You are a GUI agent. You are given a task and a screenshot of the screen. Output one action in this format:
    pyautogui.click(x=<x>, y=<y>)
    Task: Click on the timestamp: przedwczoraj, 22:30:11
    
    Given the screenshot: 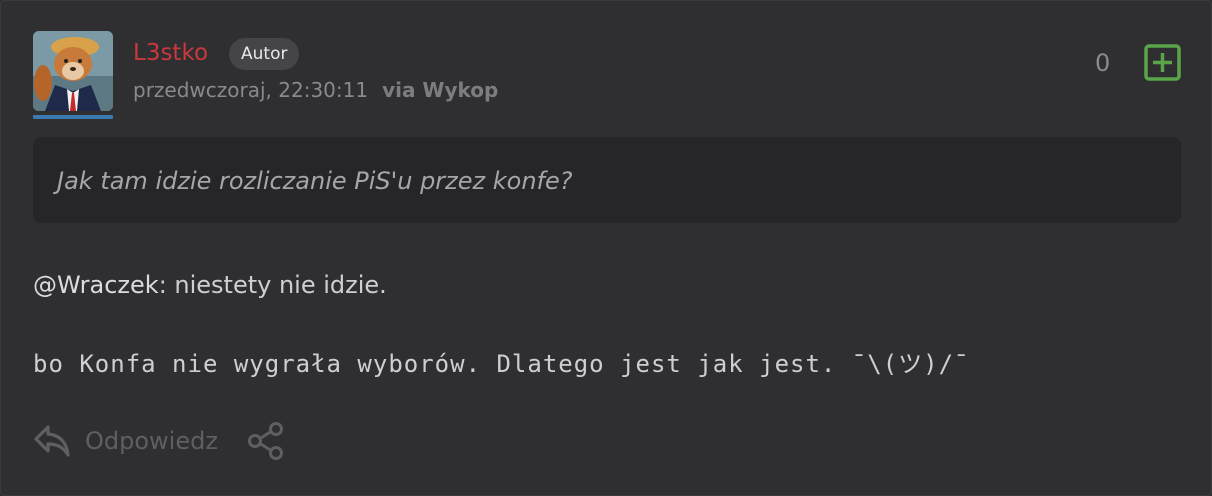 What is the action you would take?
    pyautogui.click(x=250, y=90)
    